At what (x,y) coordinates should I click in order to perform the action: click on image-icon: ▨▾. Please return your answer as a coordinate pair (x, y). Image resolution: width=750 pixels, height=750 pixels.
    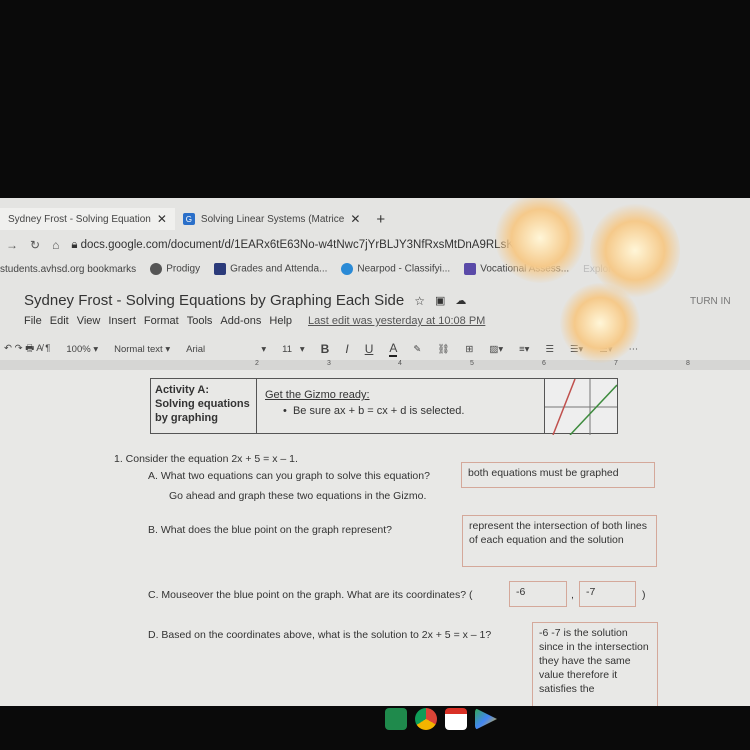
    Looking at the image, I should click on (496, 349).